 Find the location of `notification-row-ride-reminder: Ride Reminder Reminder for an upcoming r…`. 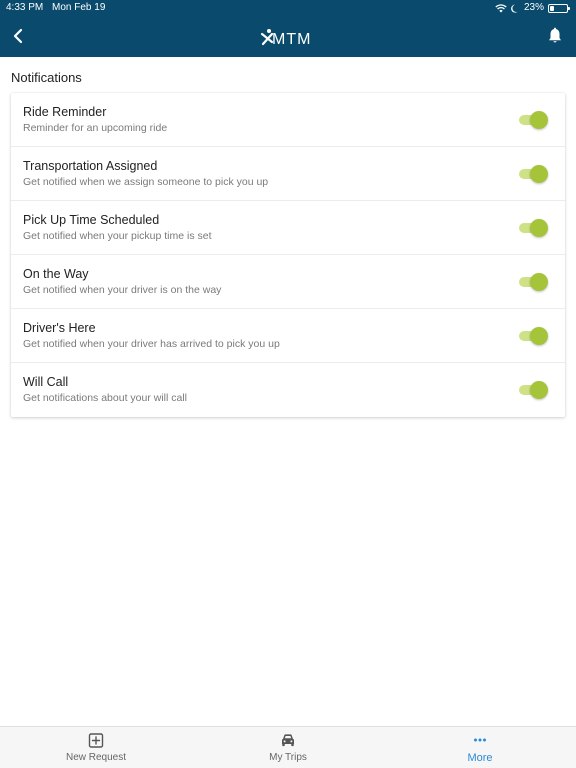

notification-row-ride-reminder: Ride Reminder Reminder for an upcoming r… is located at coordinates (288, 120).